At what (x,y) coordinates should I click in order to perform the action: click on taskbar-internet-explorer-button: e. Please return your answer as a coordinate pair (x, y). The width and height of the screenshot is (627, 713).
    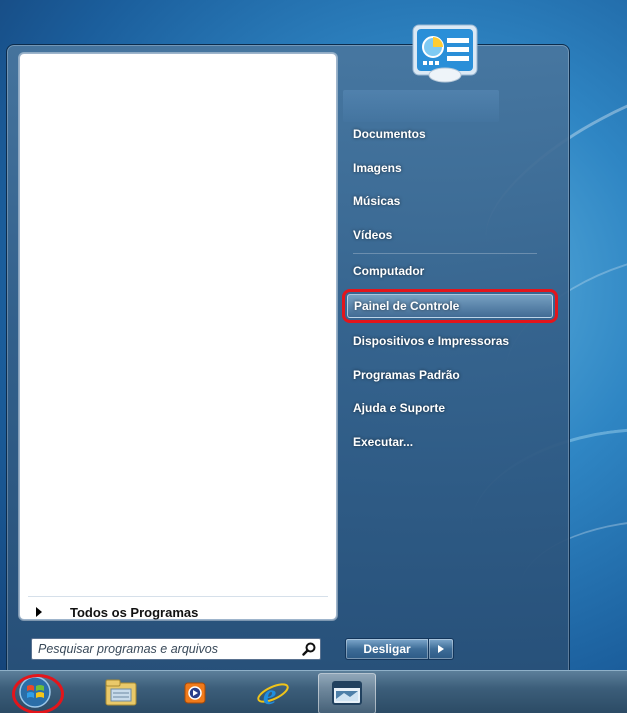
    Looking at the image, I should click on (273, 692).